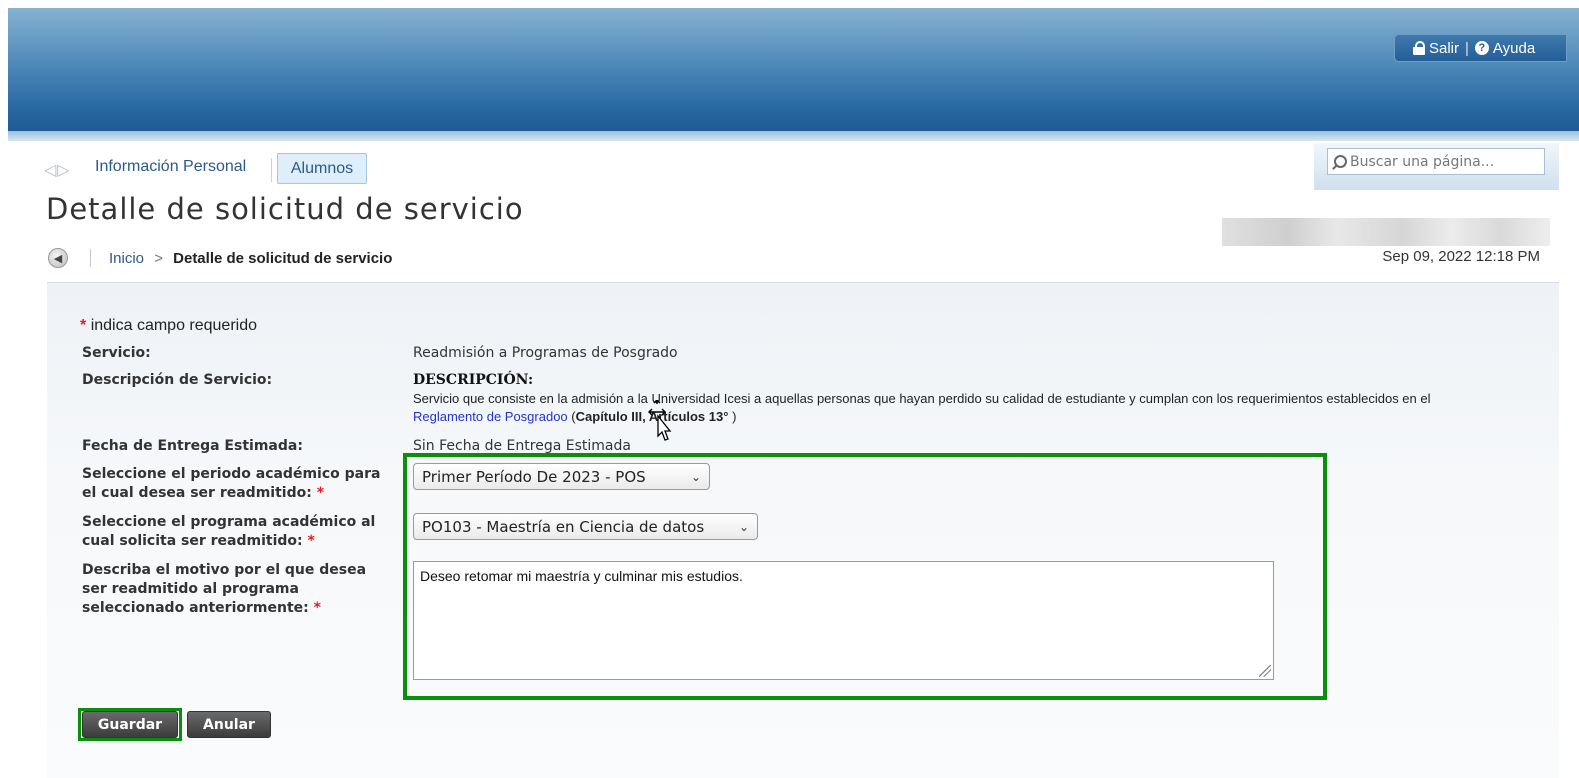 This screenshot has width=1579, height=778. I want to click on resize-grip-icon, so click(1265, 671).